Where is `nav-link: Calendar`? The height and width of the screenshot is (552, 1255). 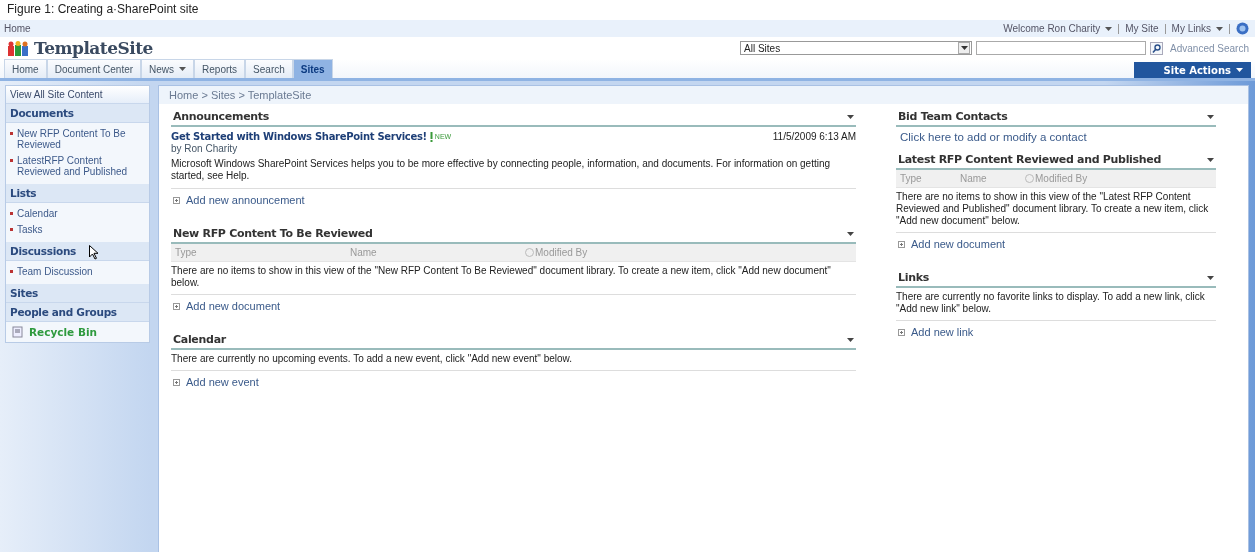 nav-link: Calendar is located at coordinates (37, 213).